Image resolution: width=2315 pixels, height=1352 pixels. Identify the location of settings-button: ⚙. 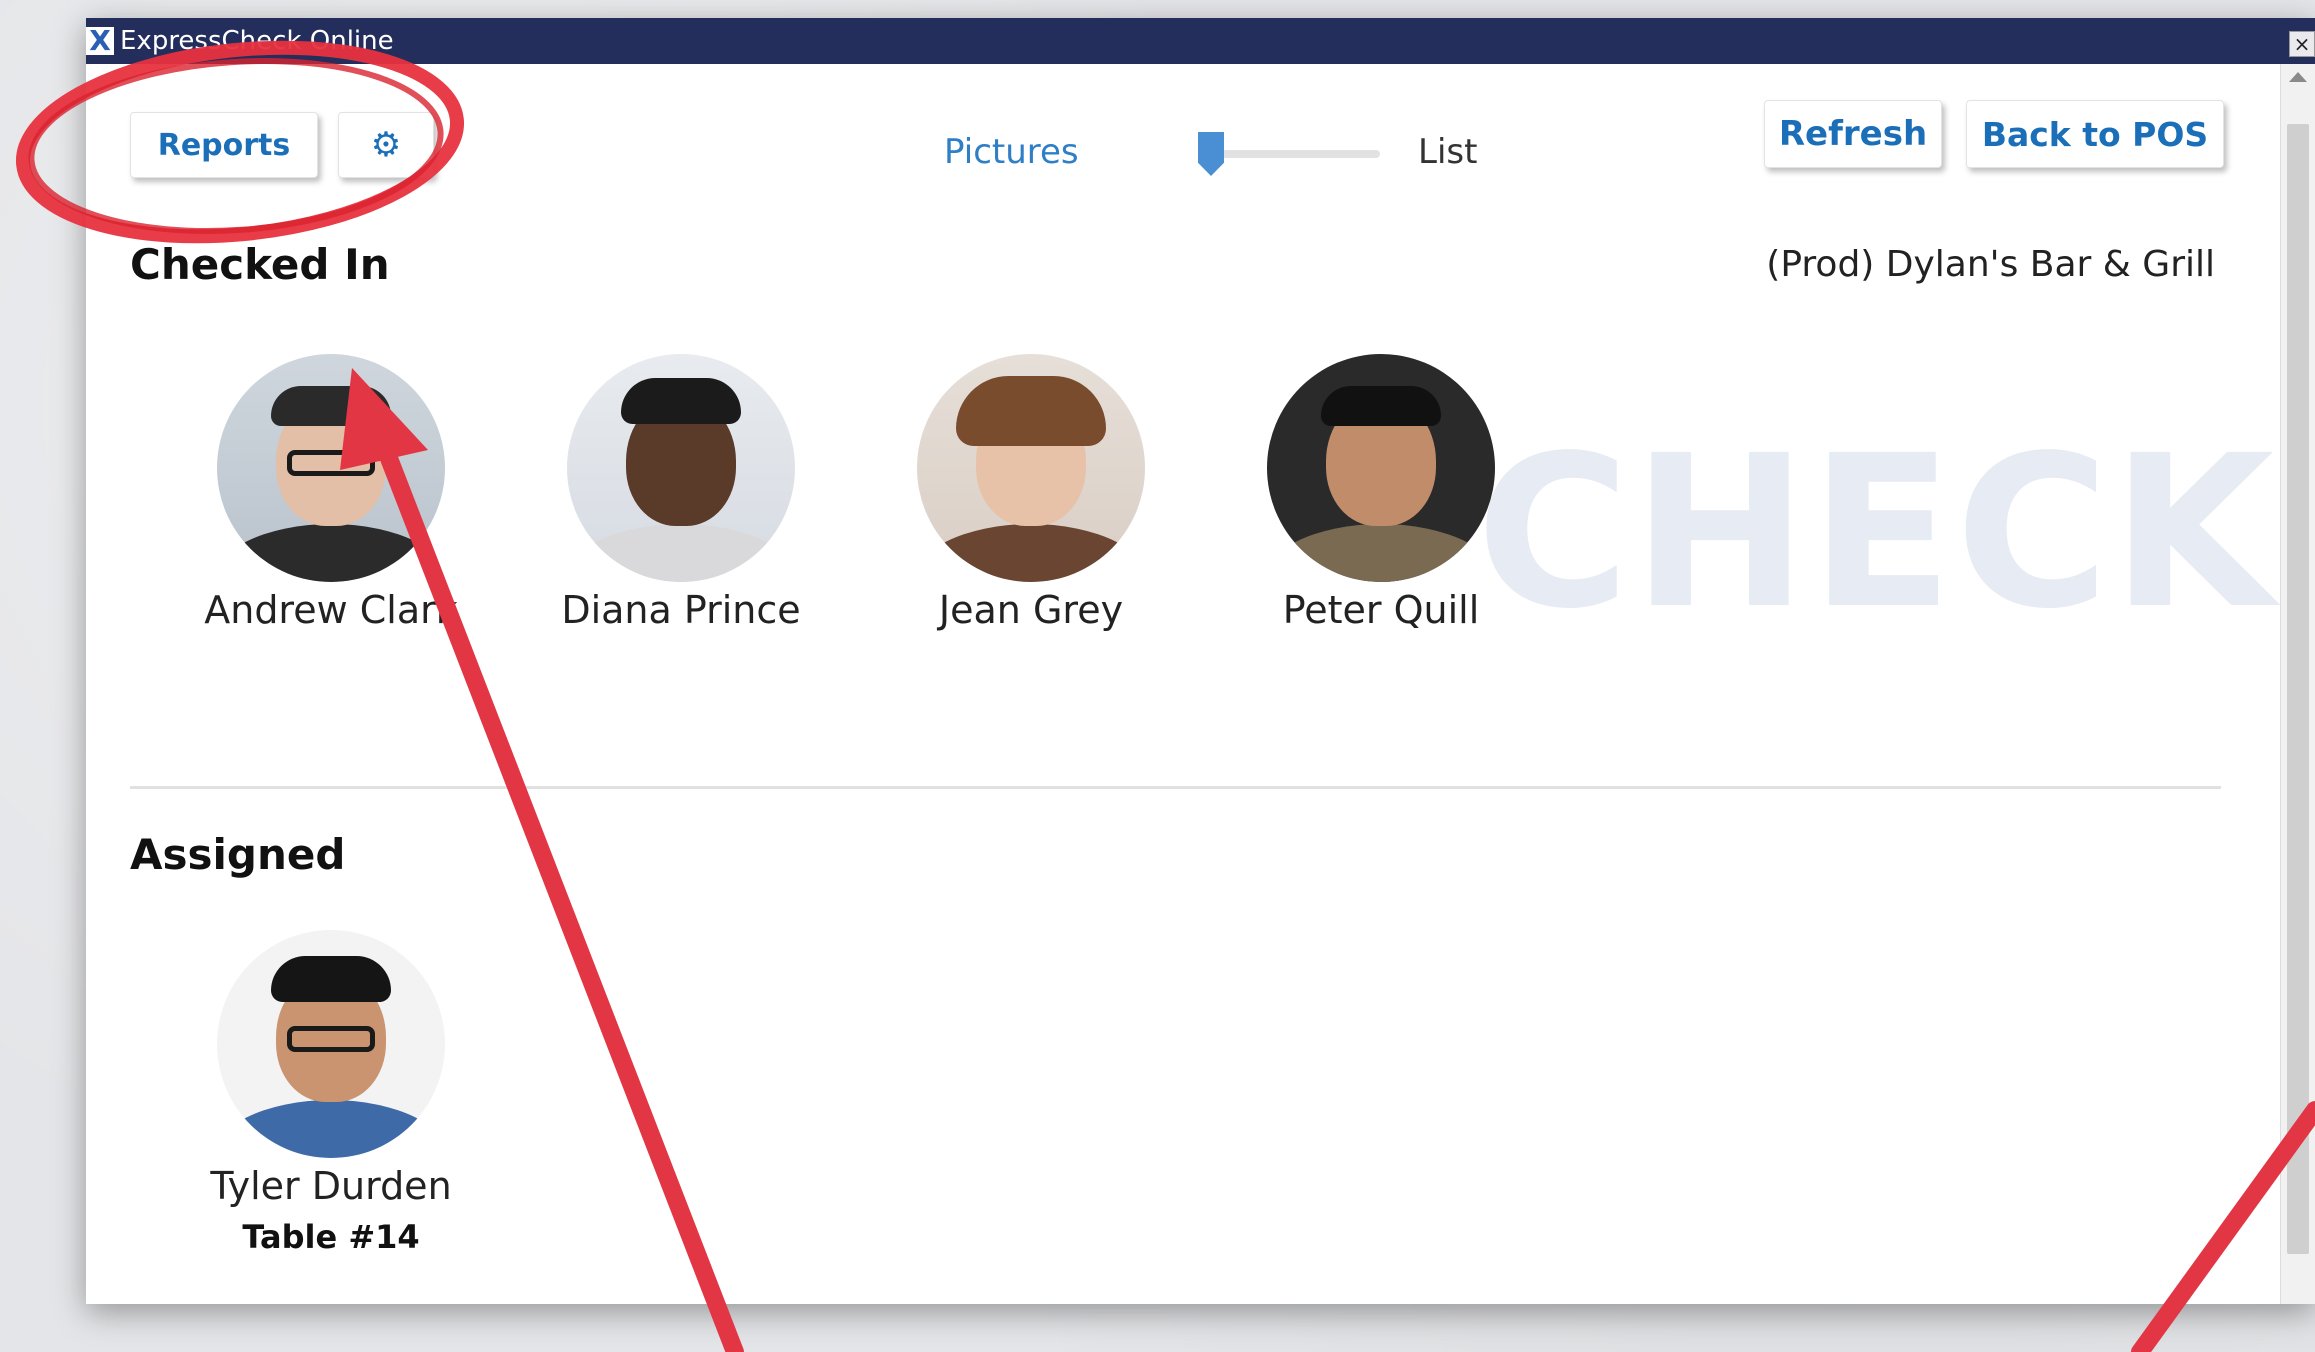
(386, 145).